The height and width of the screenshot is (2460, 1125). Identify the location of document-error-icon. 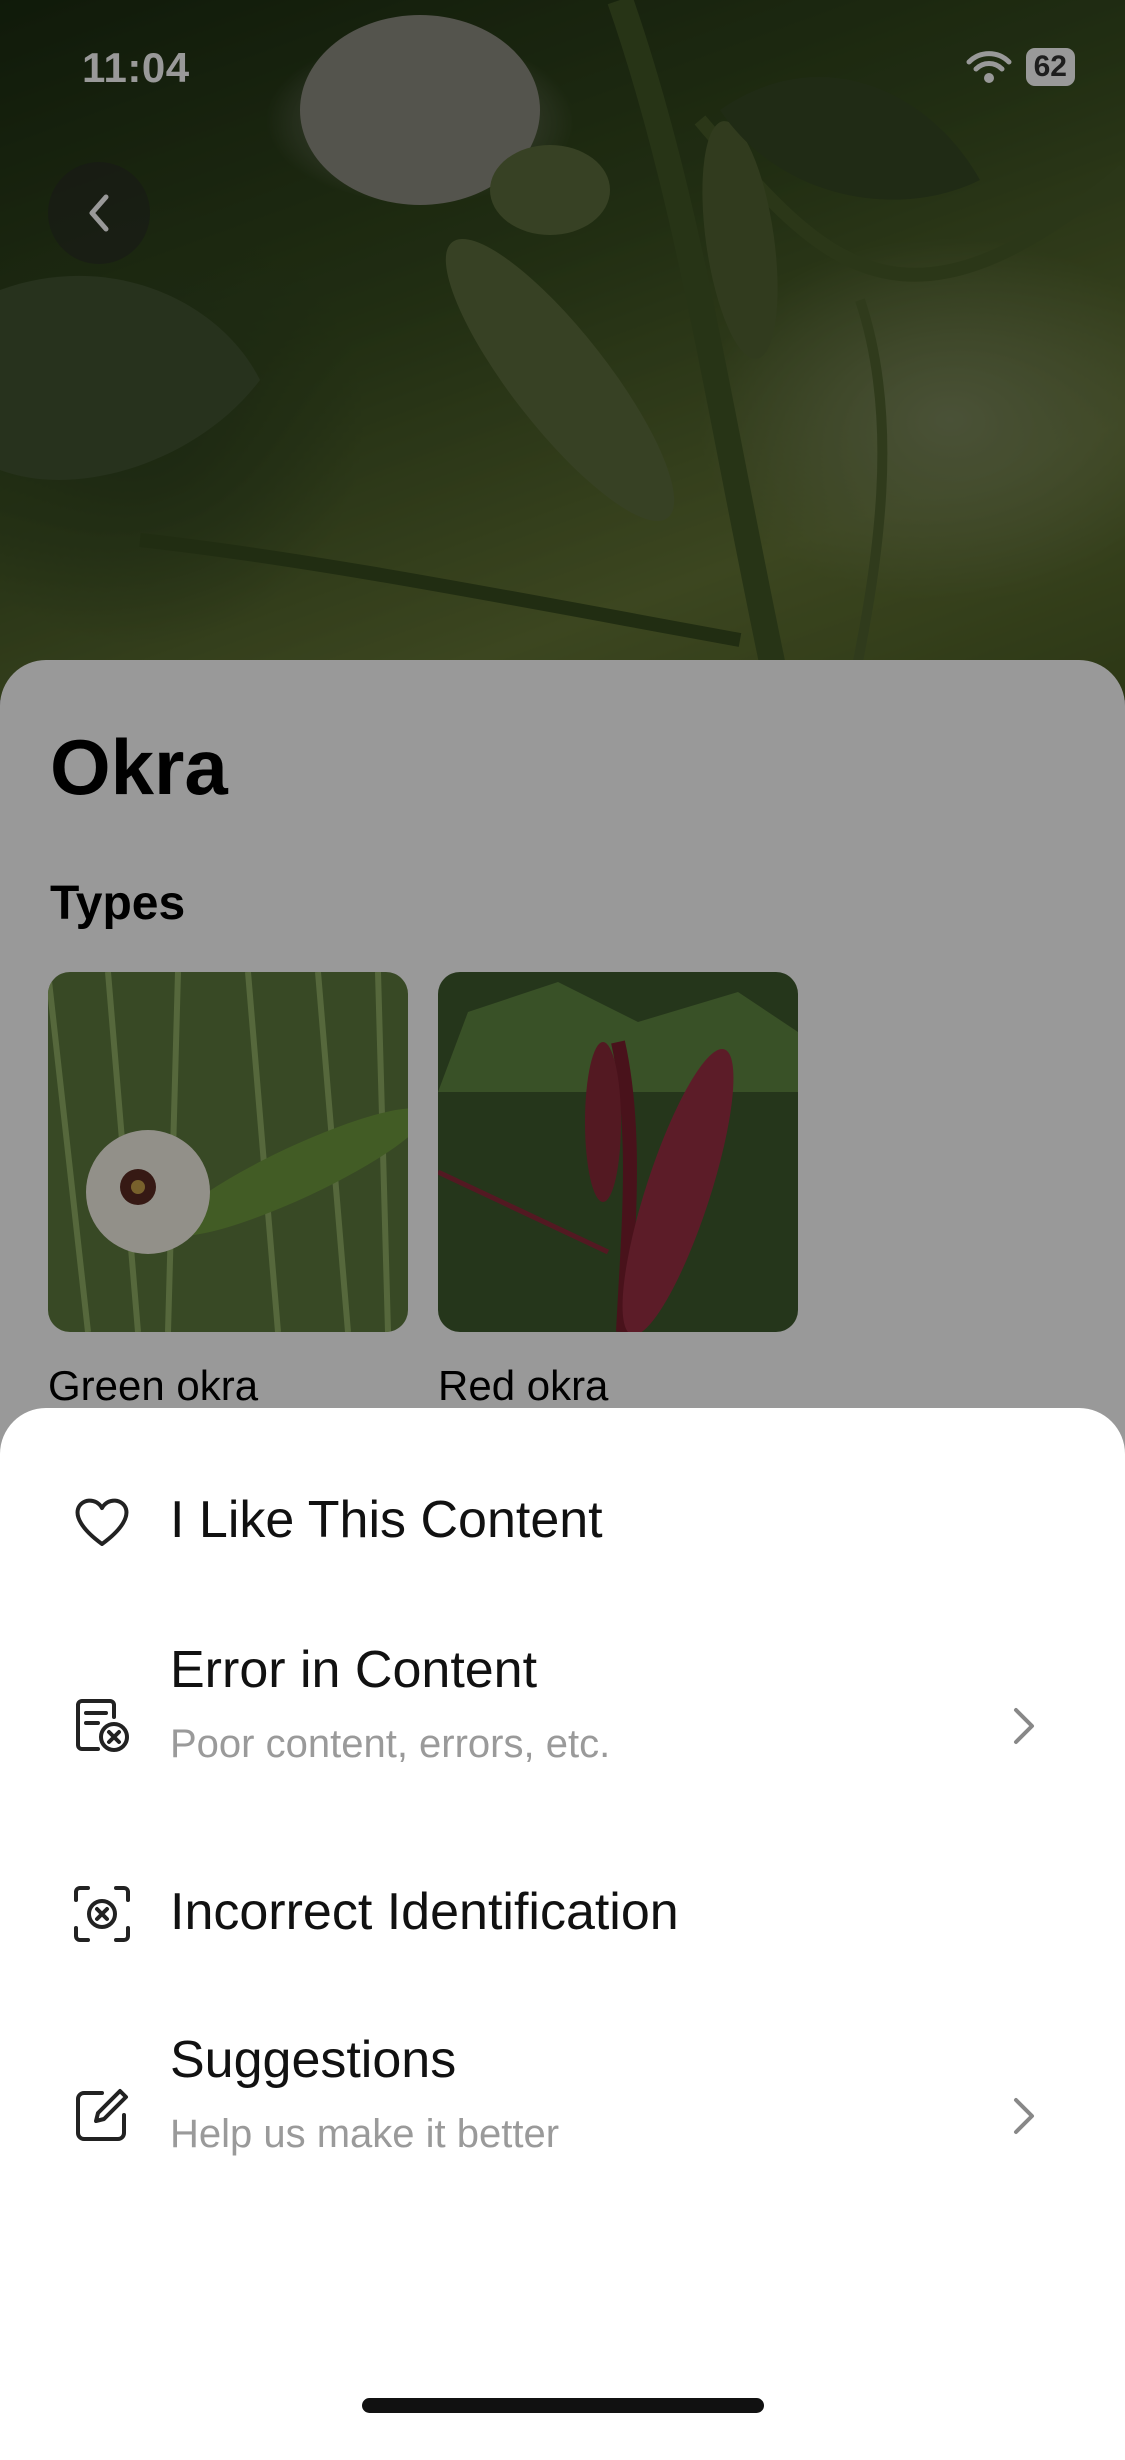
(102, 1725).